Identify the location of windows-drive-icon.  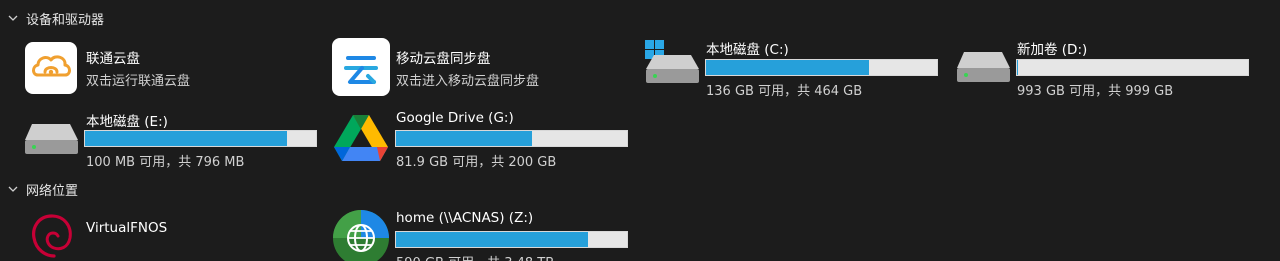
(672, 62).